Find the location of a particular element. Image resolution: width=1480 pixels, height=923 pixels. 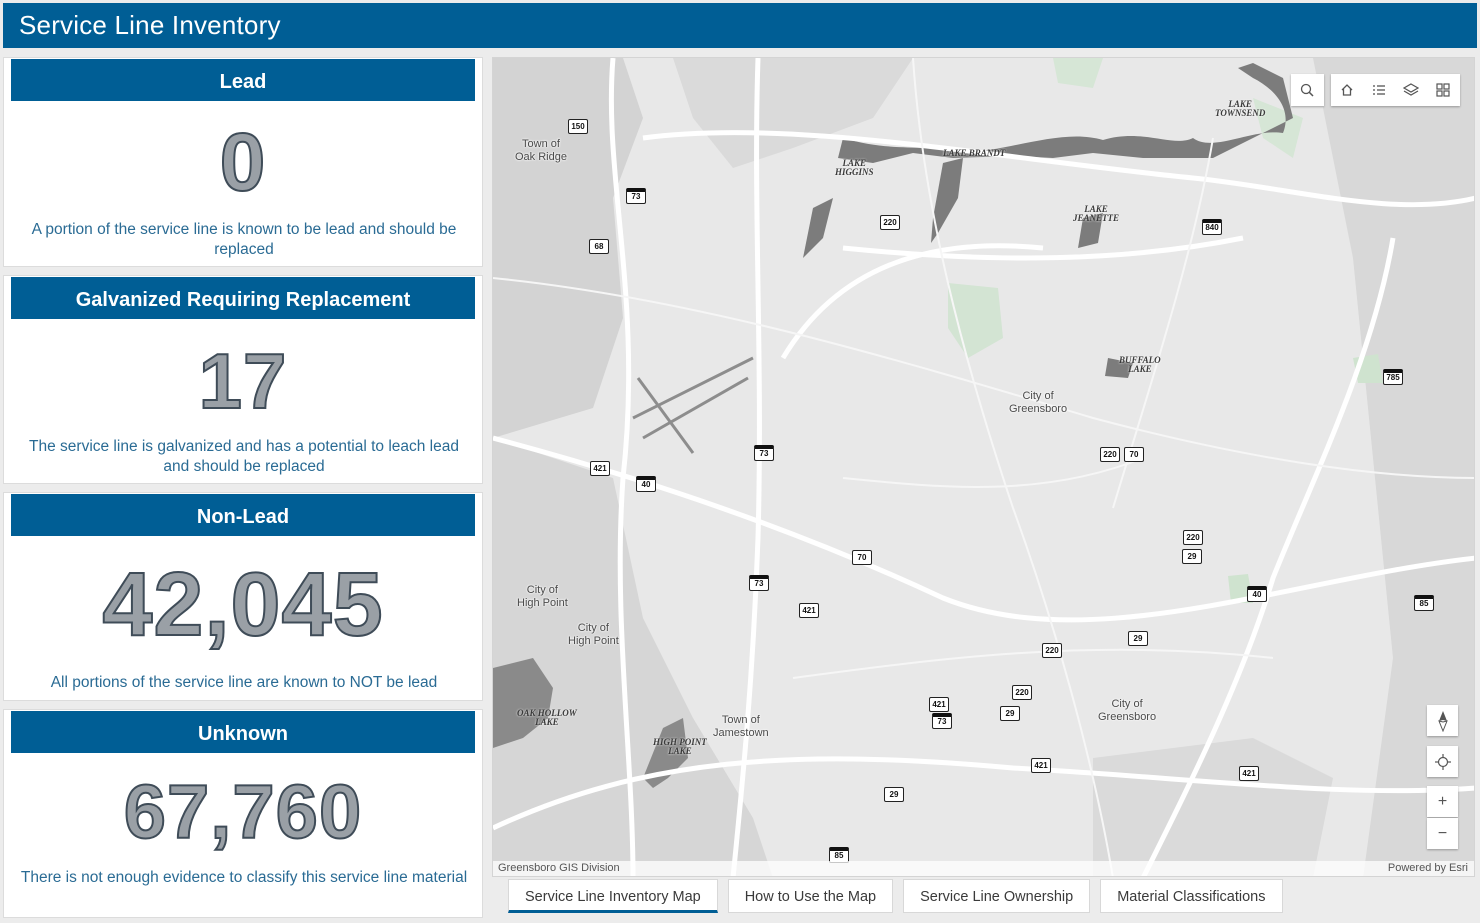

basemap-gallery-icon is located at coordinates (1443, 90).